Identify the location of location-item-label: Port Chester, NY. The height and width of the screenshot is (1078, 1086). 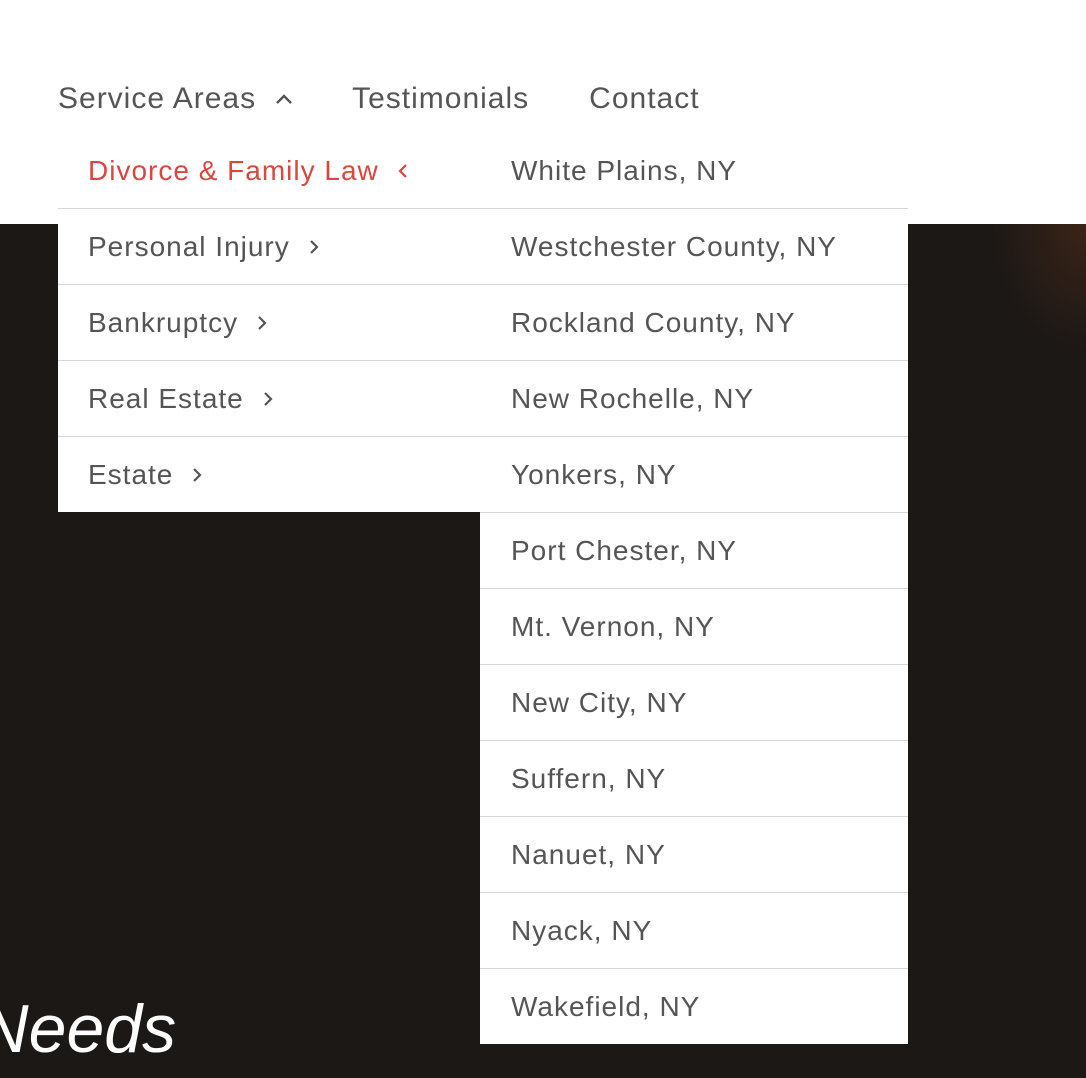
(624, 550).